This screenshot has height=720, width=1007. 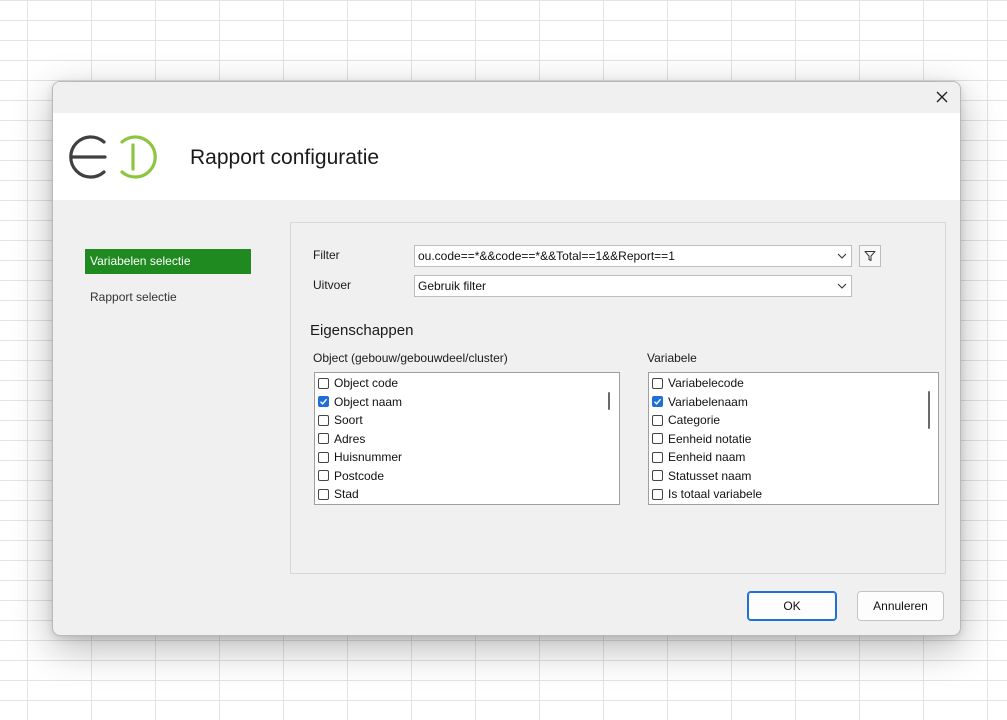 I want to click on list-item-label: Statusset naam, so click(x=710, y=475).